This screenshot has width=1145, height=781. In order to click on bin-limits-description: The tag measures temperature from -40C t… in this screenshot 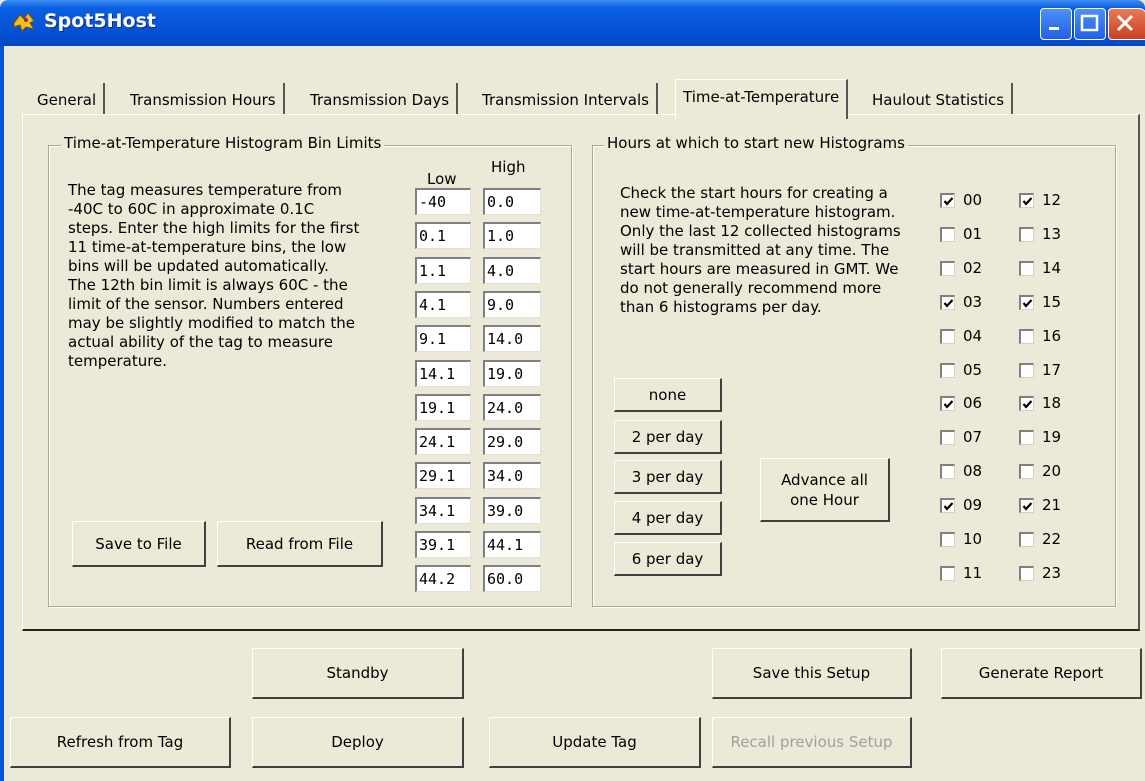, I will do `click(214, 275)`.